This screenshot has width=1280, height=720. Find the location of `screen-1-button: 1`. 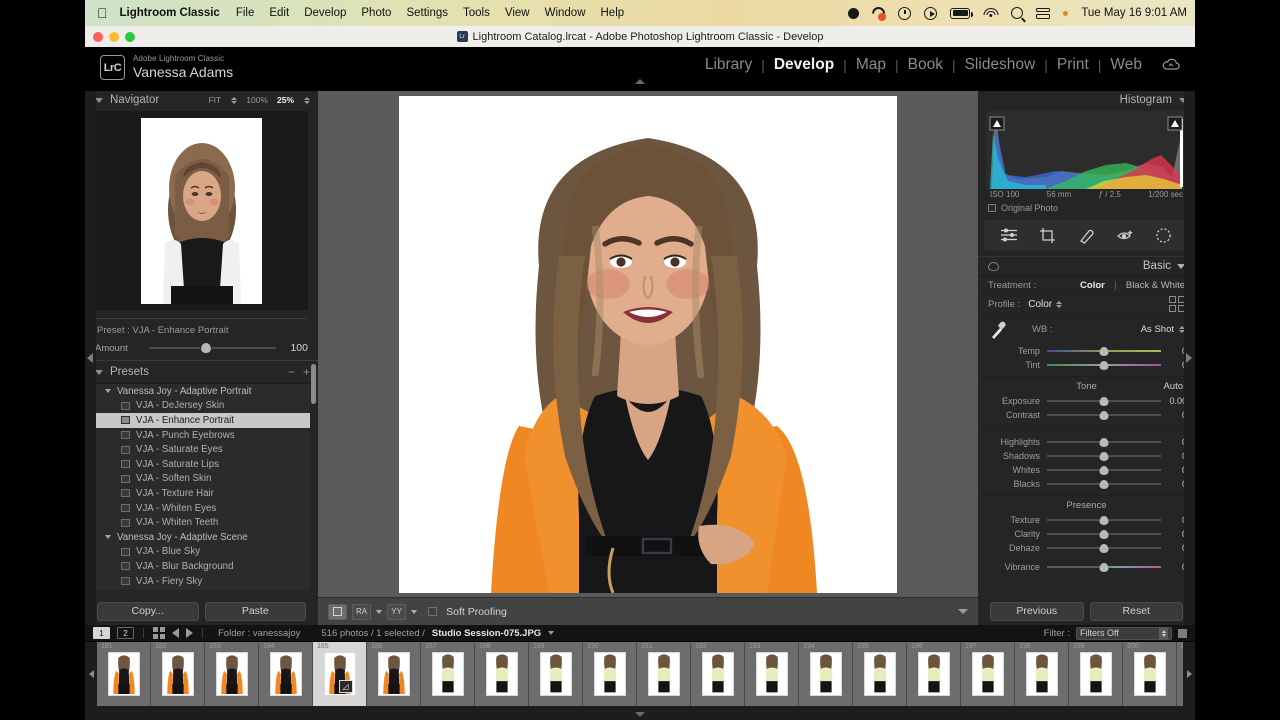

screen-1-button: 1 is located at coordinates (101, 633).